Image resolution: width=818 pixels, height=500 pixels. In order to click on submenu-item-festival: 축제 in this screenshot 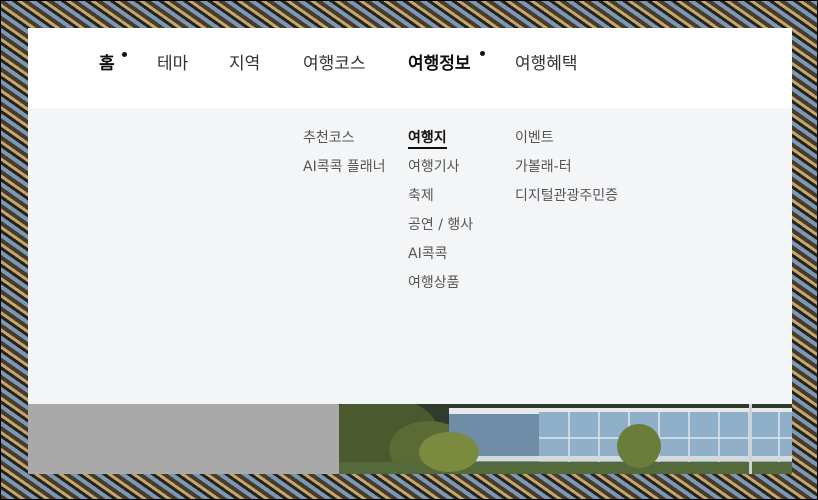, I will do `click(440, 196)`.